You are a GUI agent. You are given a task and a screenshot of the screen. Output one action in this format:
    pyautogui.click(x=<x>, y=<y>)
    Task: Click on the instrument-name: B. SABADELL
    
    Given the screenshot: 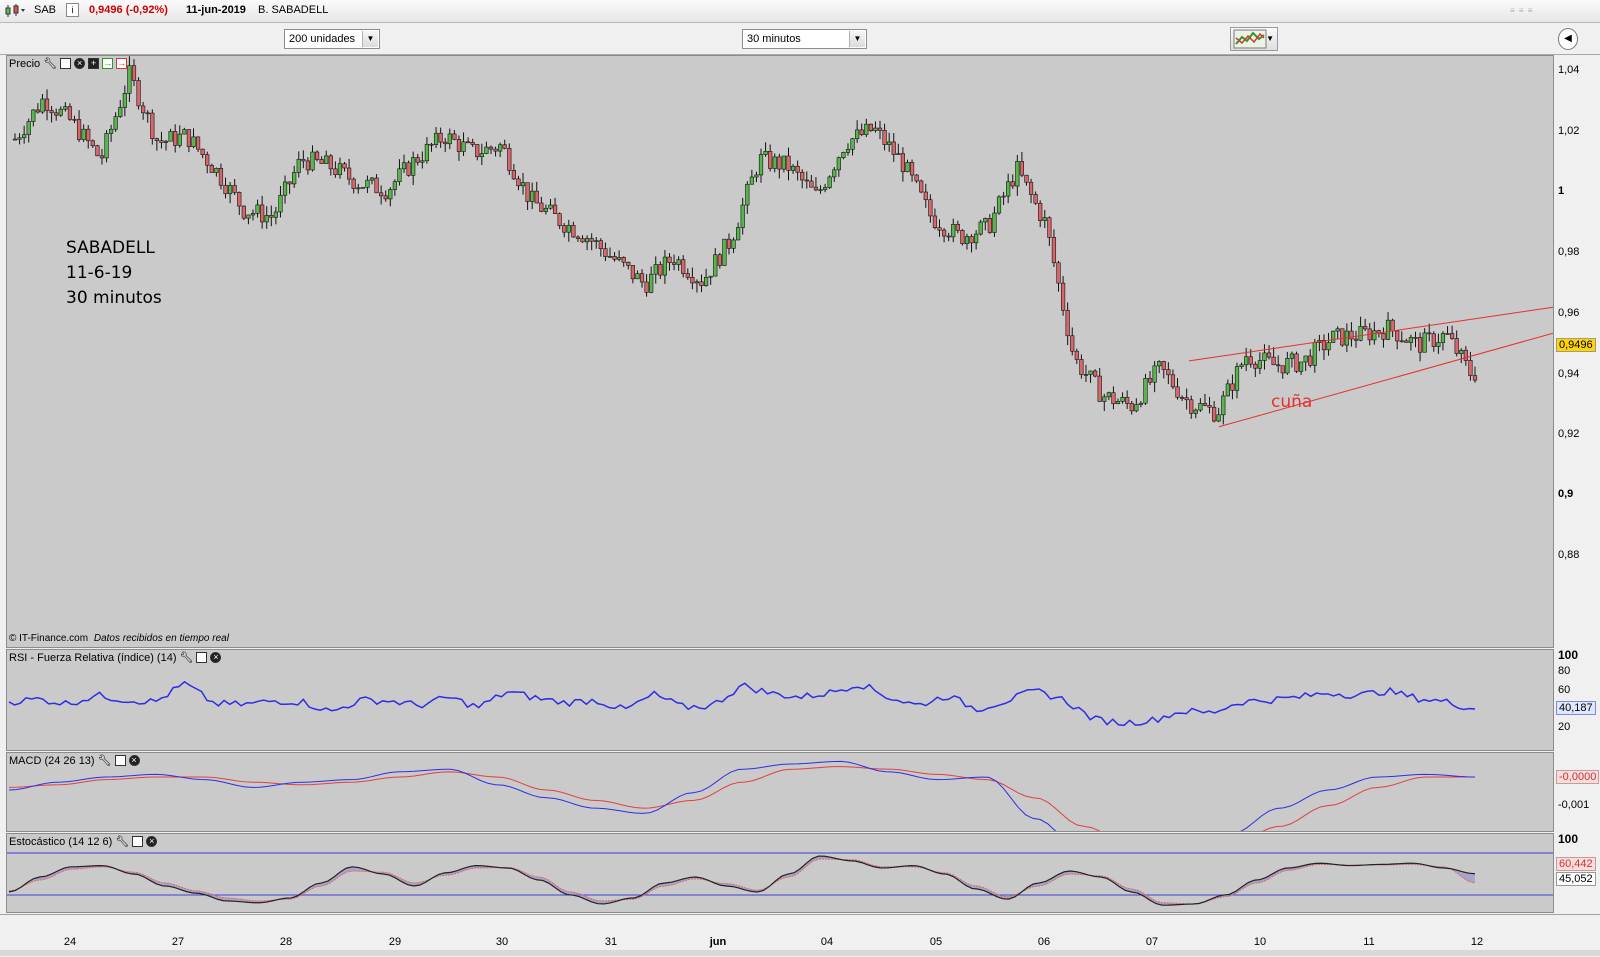 What is the action you would take?
    pyautogui.click(x=293, y=10)
    